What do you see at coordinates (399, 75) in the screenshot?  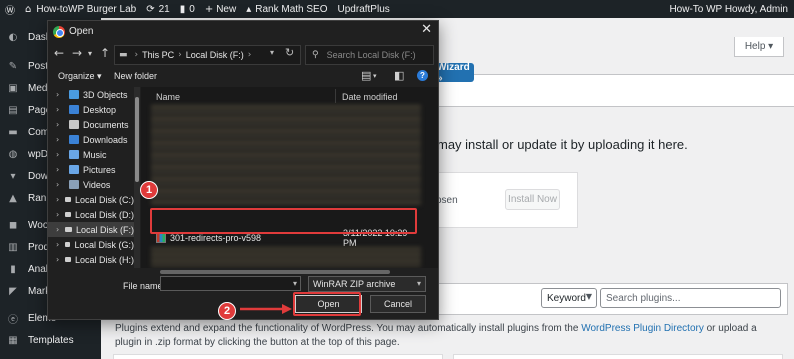 I see `preview-pane-icon: ◧` at bounding box center [399, 75].